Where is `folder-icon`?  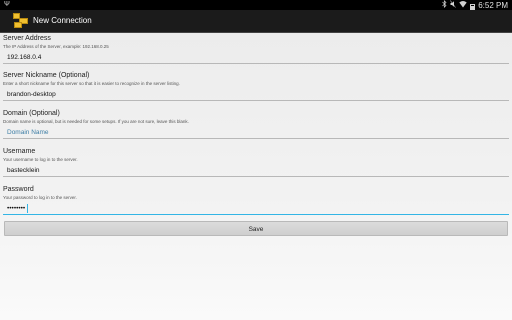 folder-icon is located at coordinates (21, 21).